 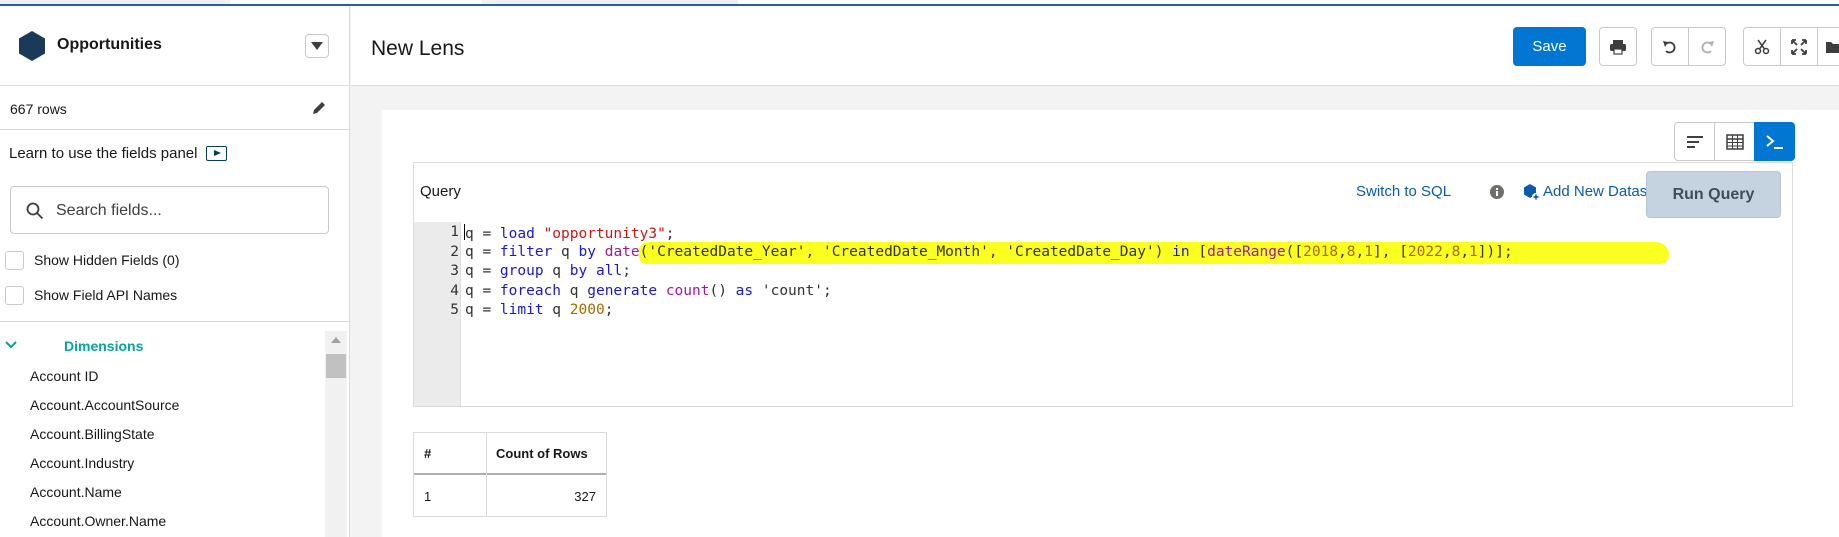 I want to click on dimensions-header: Dimensions, so click(x=162, y=346).